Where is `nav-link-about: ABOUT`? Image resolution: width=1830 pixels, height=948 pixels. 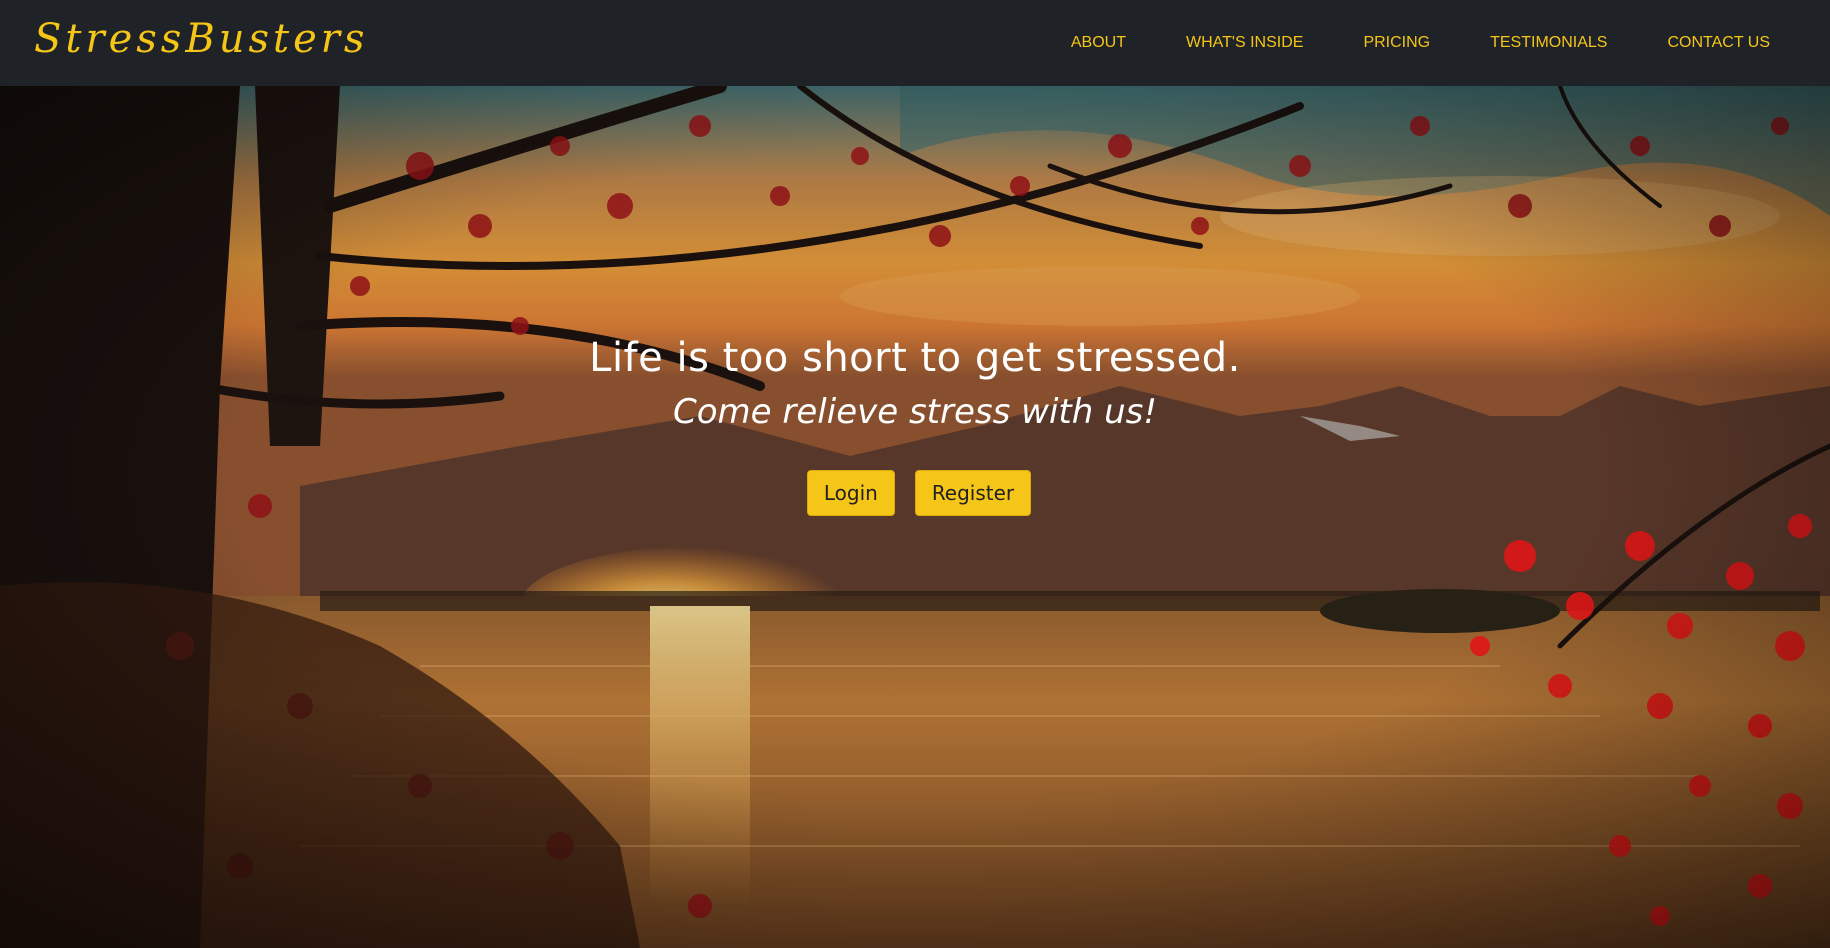 nav-link-about: ABOUT is located at coordinates (1098, 43).